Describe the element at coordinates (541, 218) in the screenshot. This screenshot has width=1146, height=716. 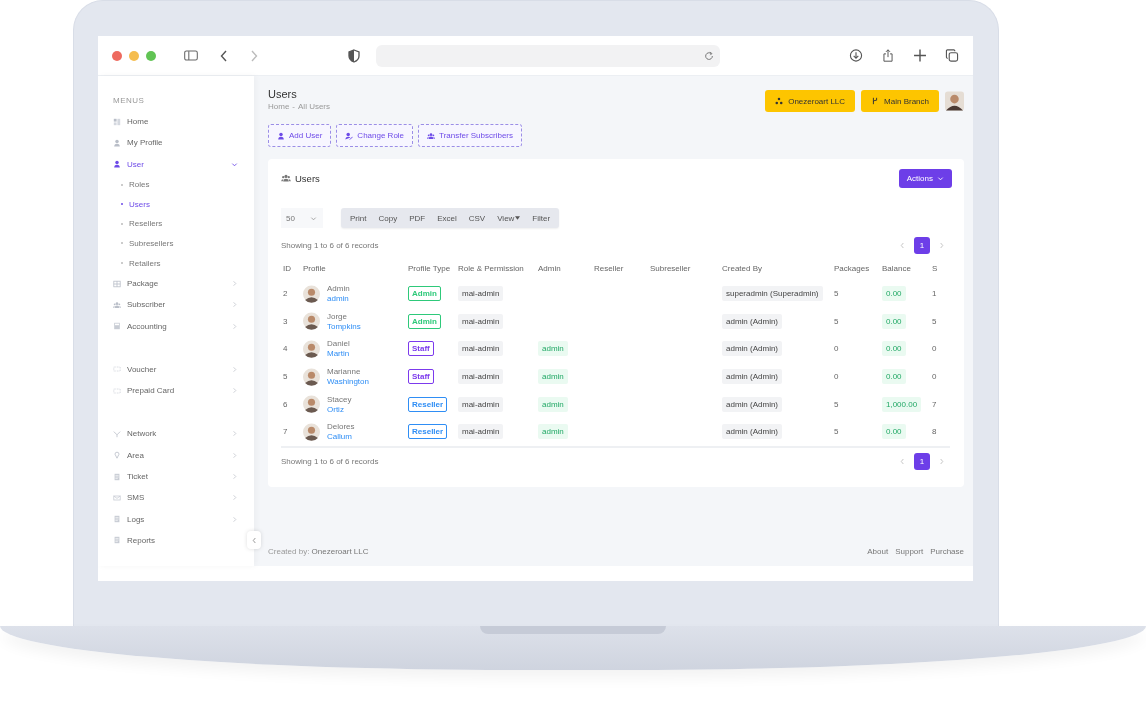
I see `export-button: Filter` at that location.